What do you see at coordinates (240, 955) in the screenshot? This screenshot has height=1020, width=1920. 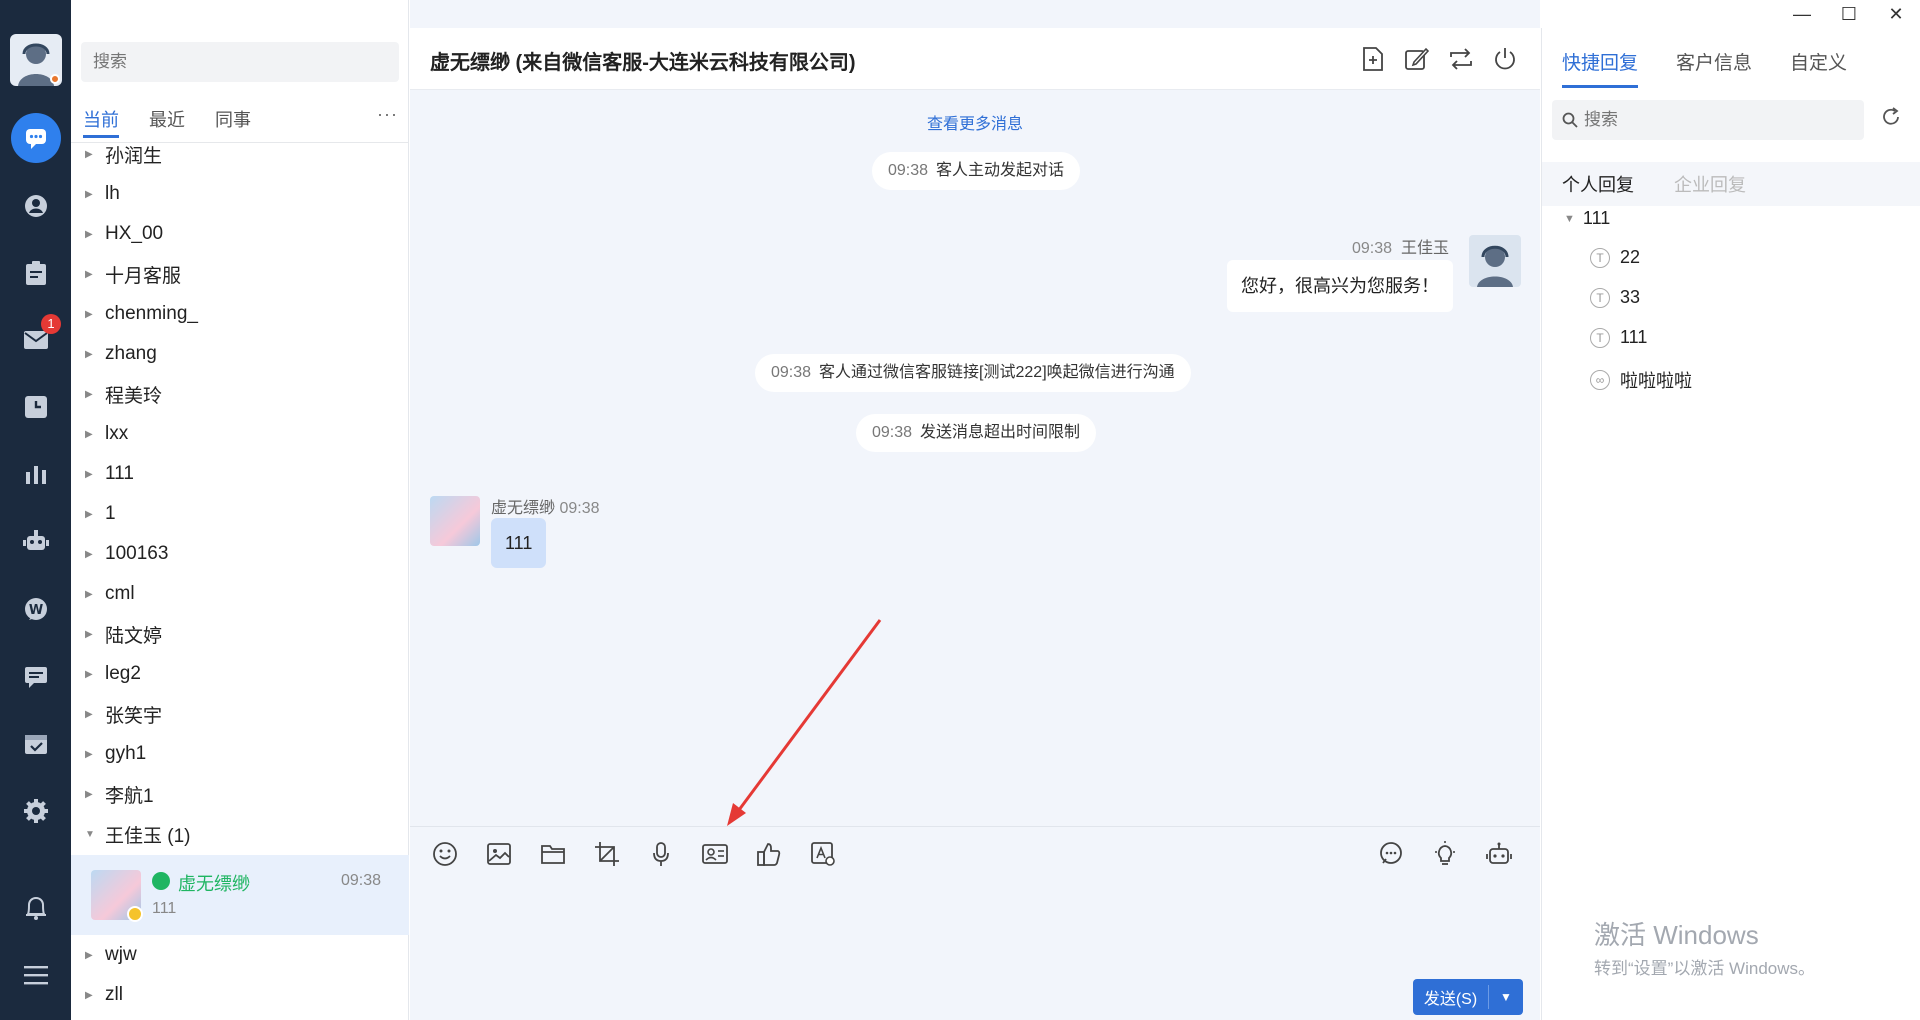 I see `group-row: ▶ wjw` at bounding box center [240, 955].